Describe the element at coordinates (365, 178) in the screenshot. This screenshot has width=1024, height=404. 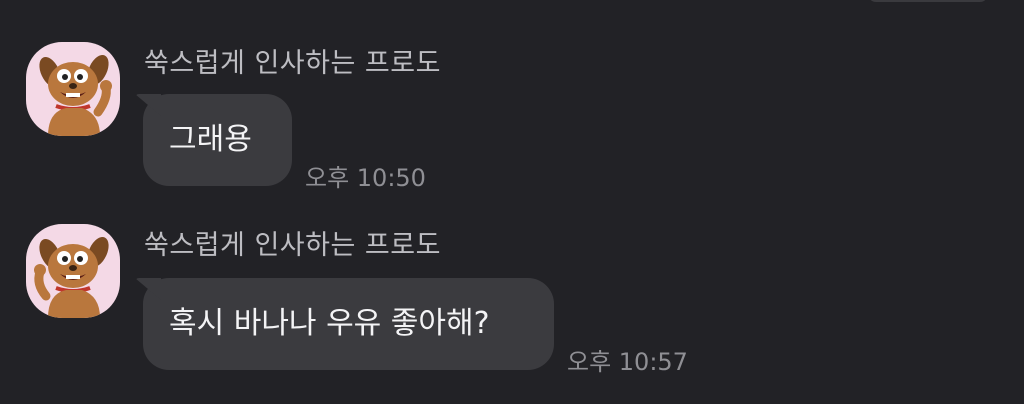
I see `message-timestamp: 오후 10:50` at that location.